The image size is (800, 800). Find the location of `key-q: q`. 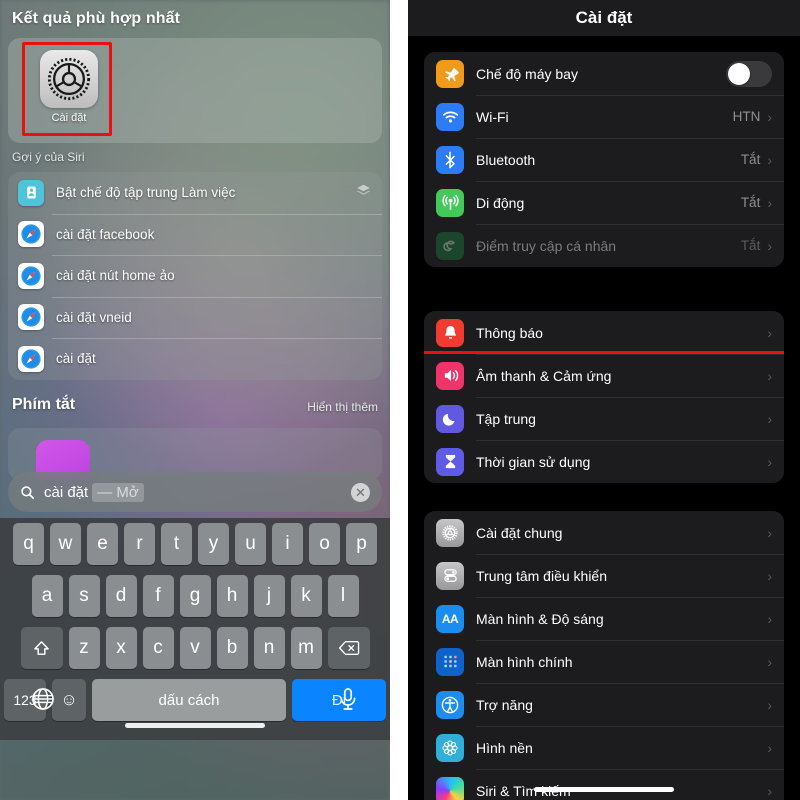

key-q: q is located at coordinates (28, 544).